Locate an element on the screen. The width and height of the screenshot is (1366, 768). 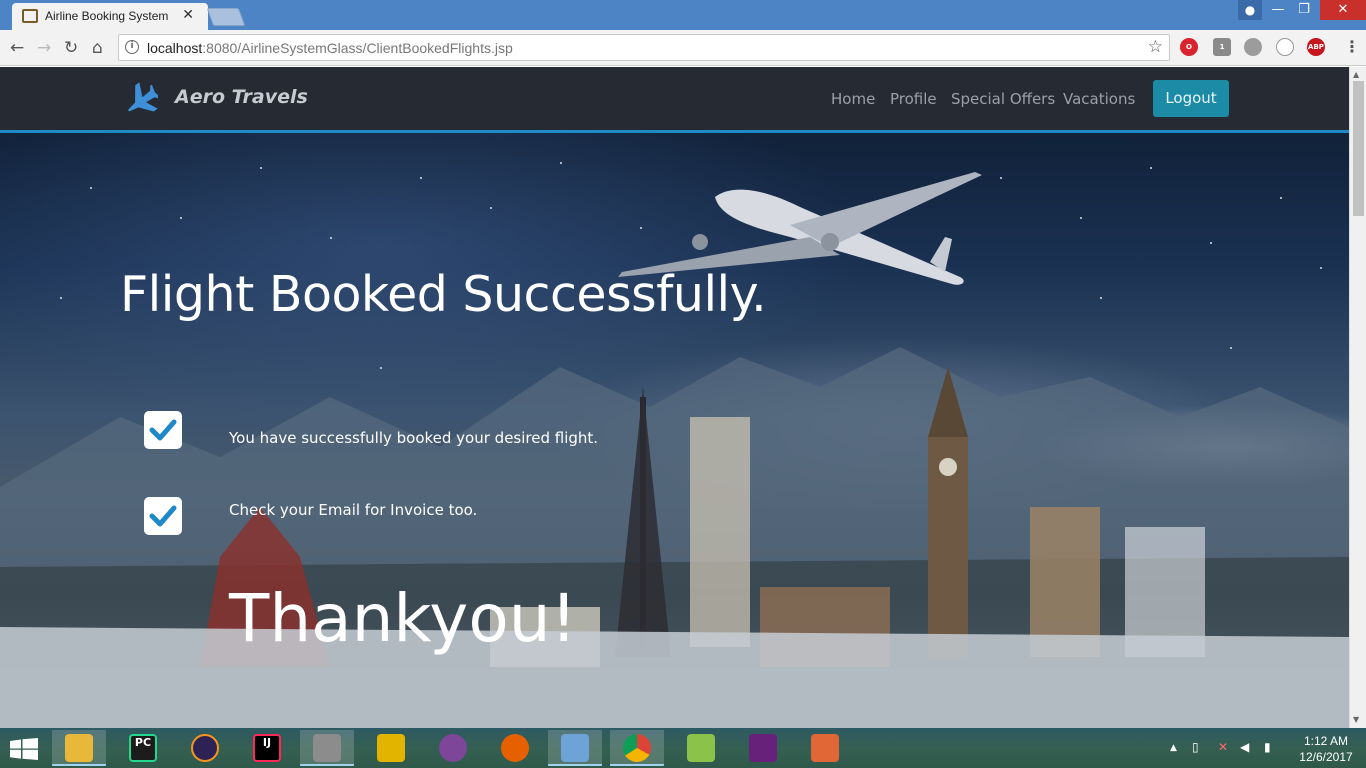
taskbar-matlab-icon is located at coordinates (825, 748).